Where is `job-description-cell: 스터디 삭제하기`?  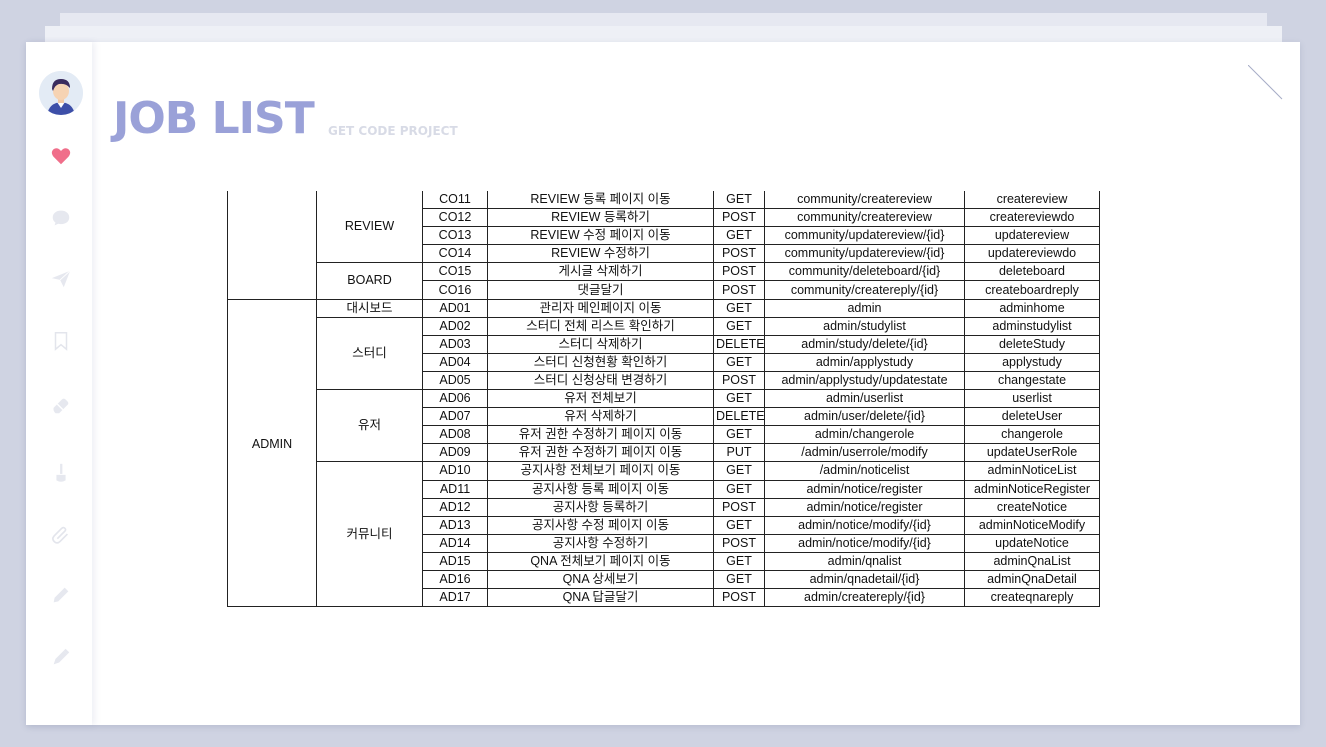
job-description-cell: 스터디 삭제하기 is located at coordinates (600, 344).